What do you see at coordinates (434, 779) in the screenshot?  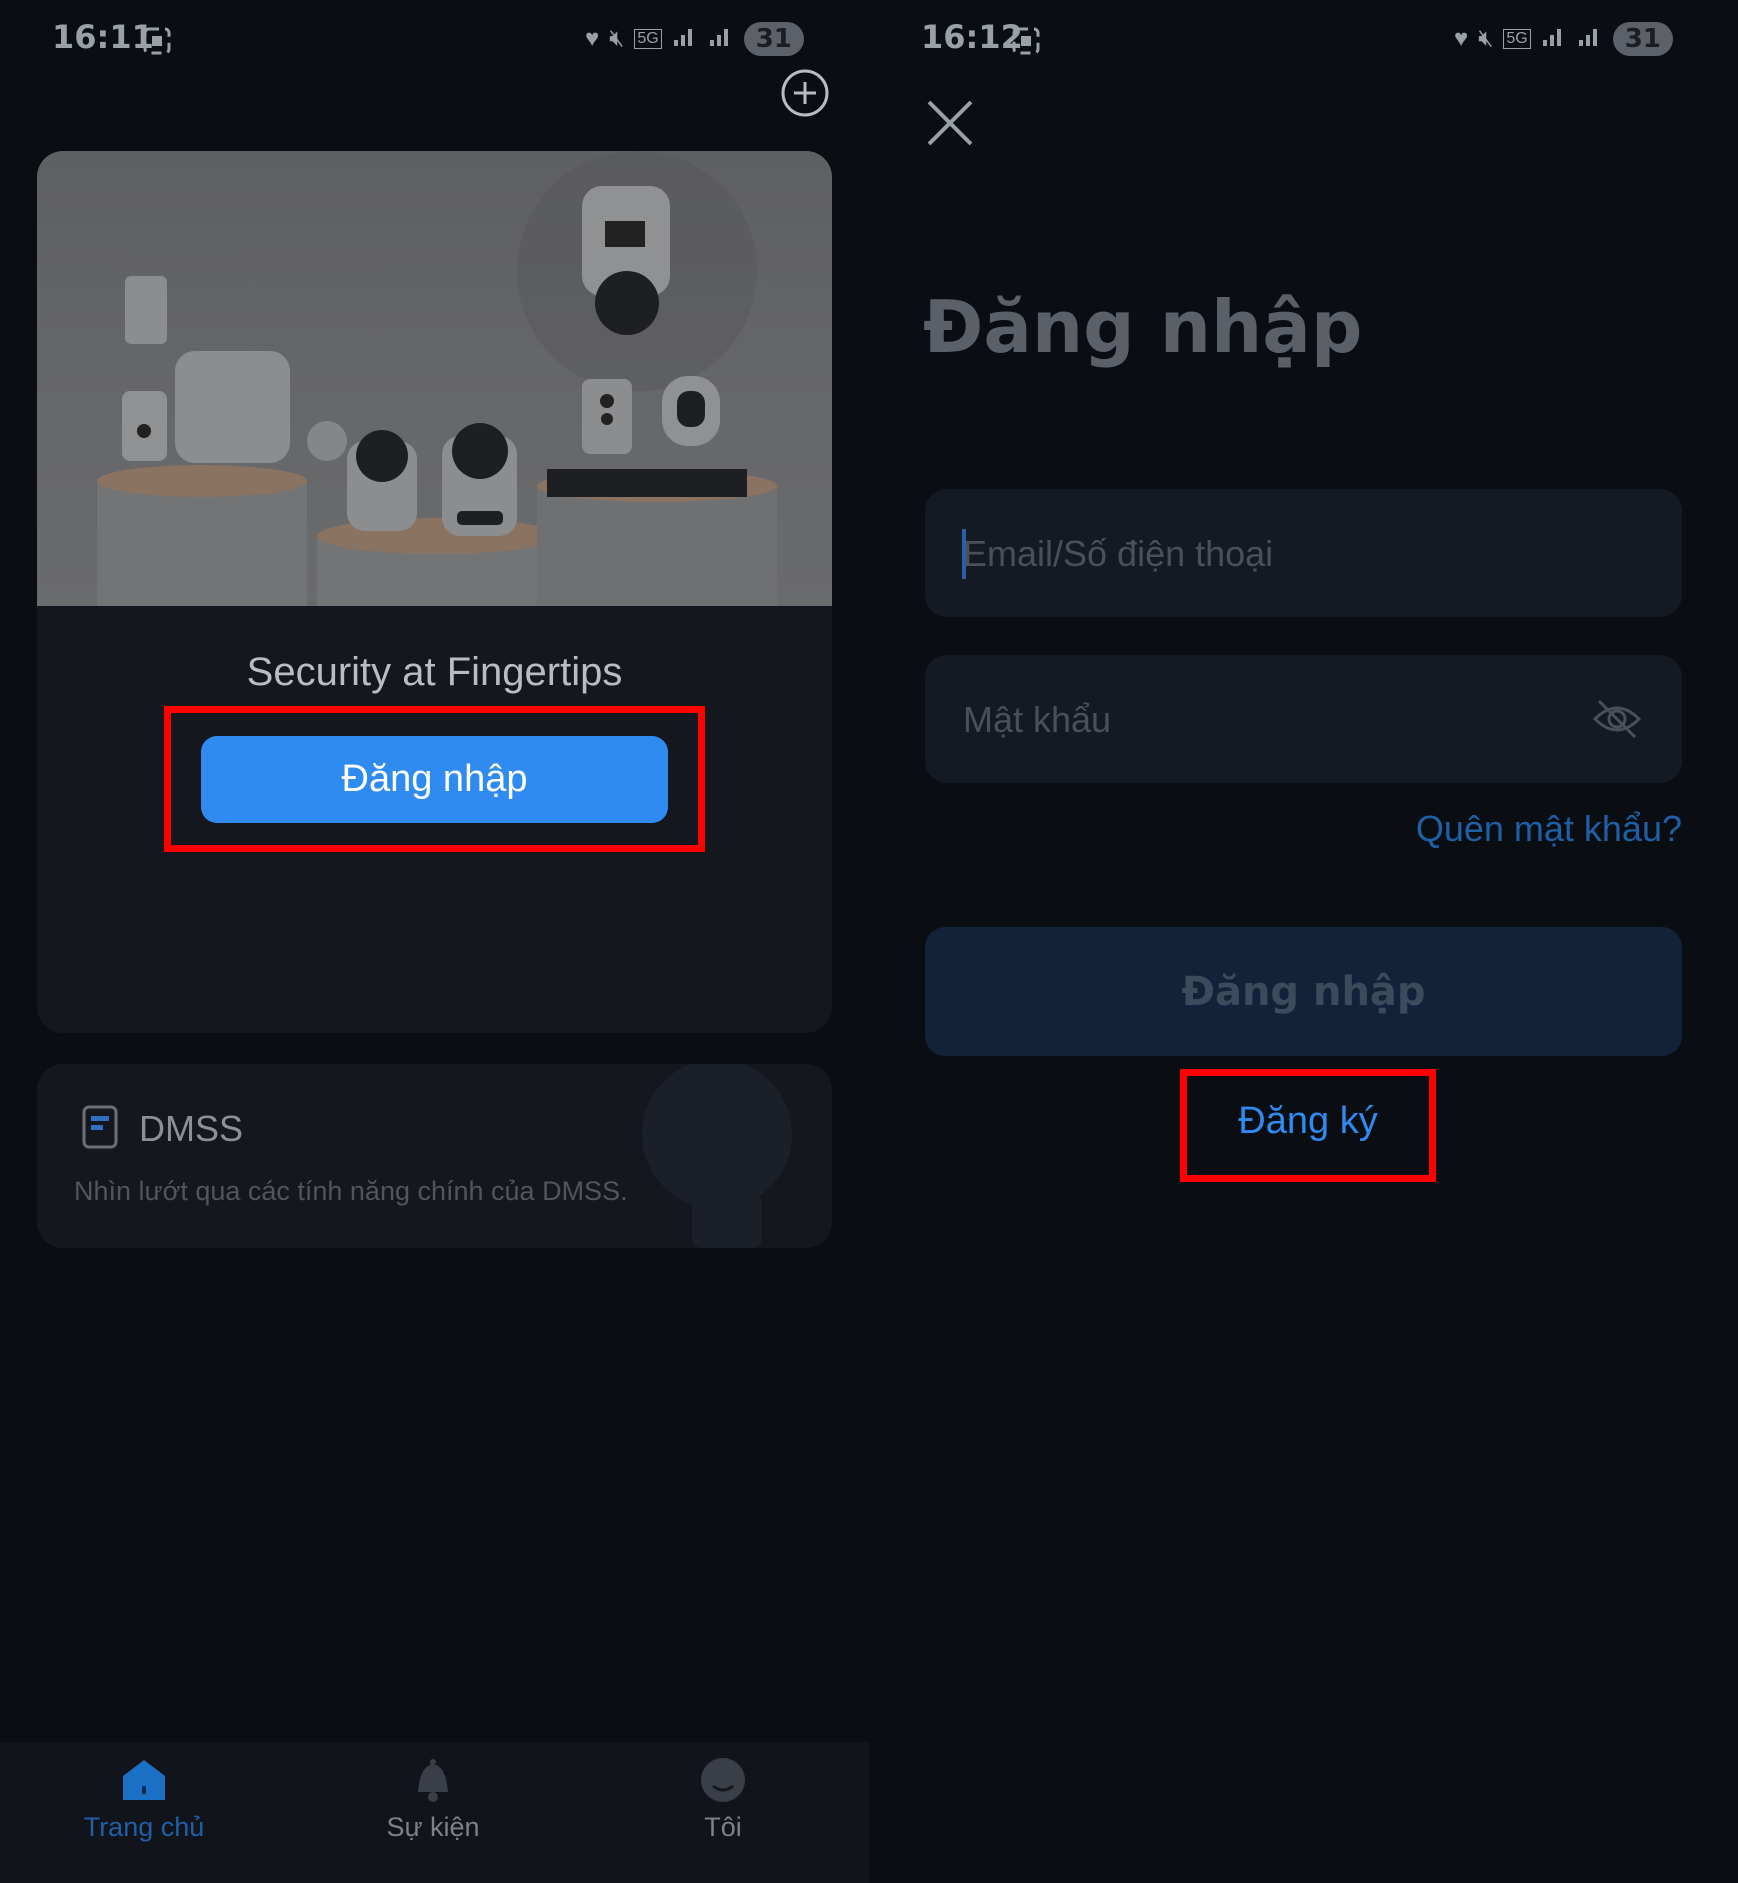 I see `login-button: Đăng nhập` at bounding box center [434, 779].